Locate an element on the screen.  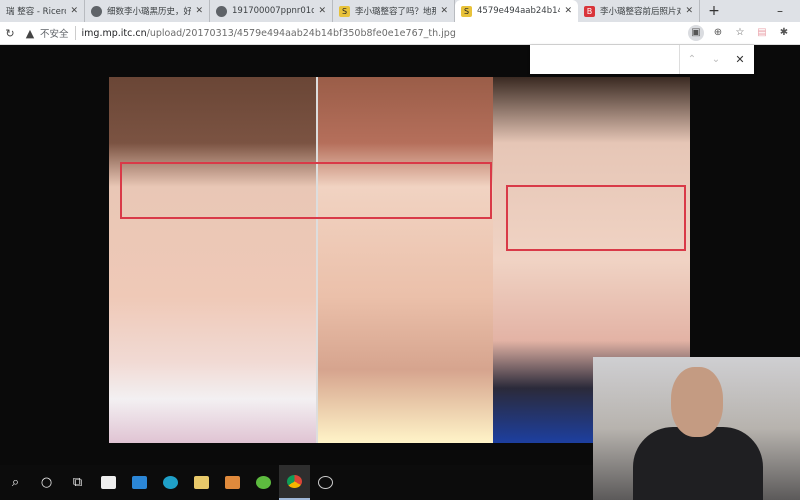
zoom-icon: ⊕ is located at coordinates (718, 33).